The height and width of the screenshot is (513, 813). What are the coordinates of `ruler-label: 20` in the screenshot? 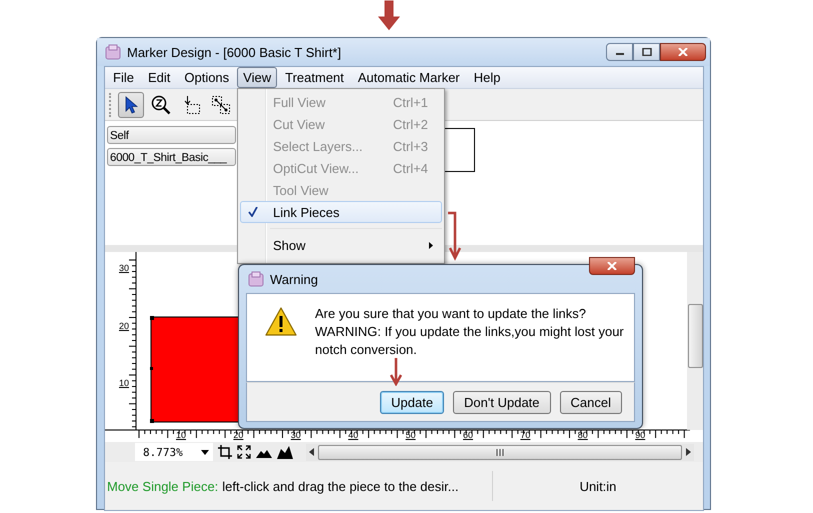 It's located at (124, 325).